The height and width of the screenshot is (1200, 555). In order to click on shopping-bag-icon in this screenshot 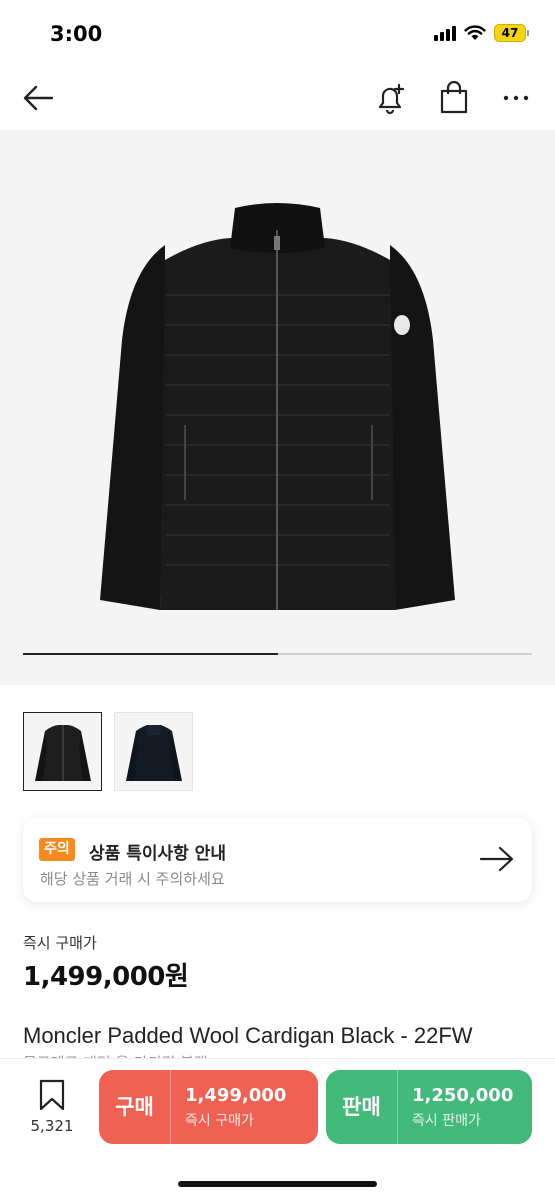, I will do `click(454, 98)`.